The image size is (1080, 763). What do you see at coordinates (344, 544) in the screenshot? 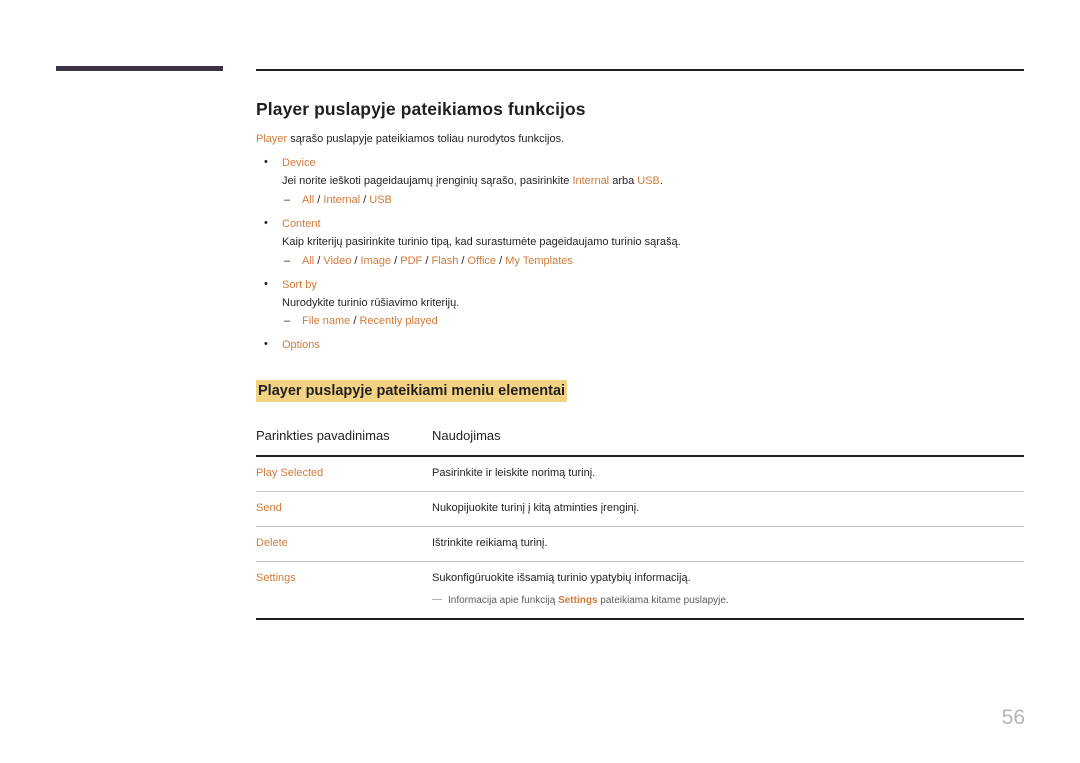
I see `row-name-delete: Delete` at bounding box center [344, 544].